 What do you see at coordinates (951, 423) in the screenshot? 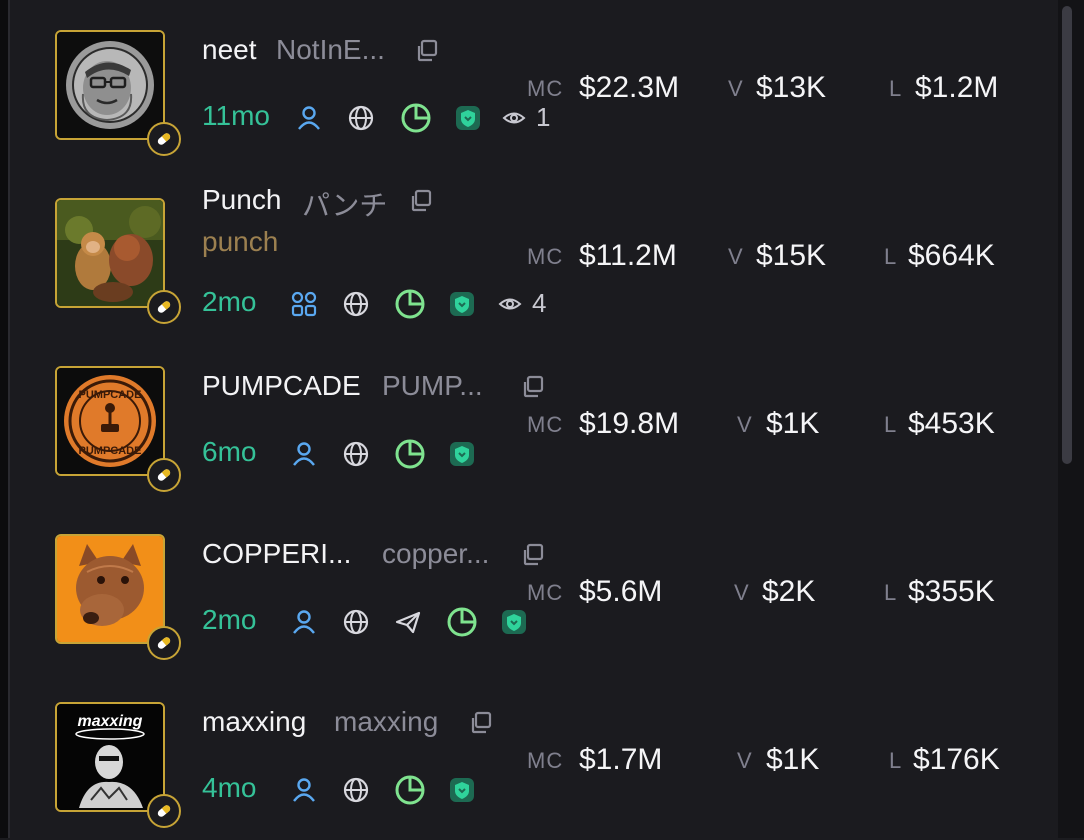
I see `liquidity-value: $453K` at bounding box center [951, 423].